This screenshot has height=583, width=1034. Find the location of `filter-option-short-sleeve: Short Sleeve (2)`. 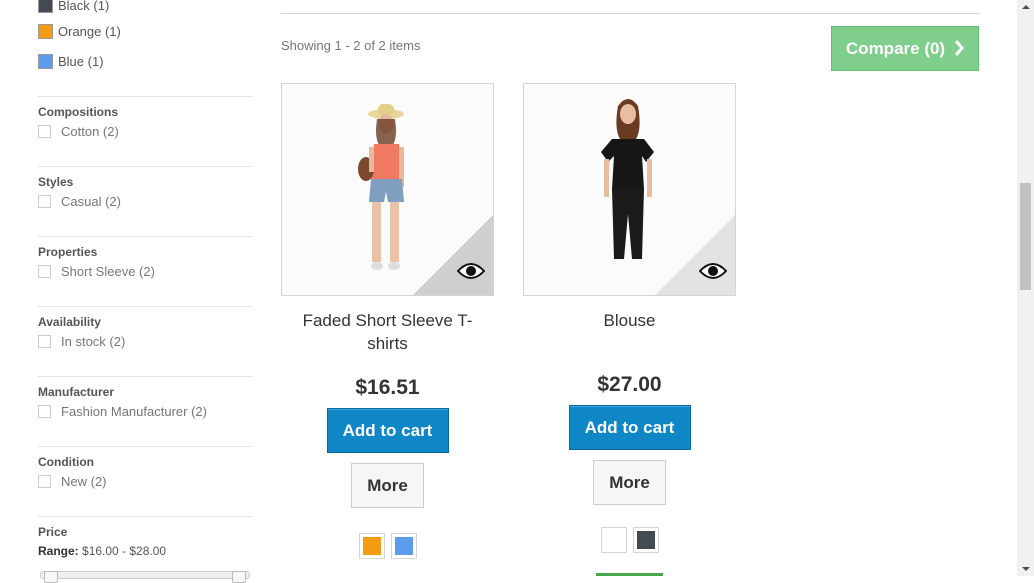

filter-option-short-sleeve: Short Sleeve (2) is located at coordinates (145, 271).